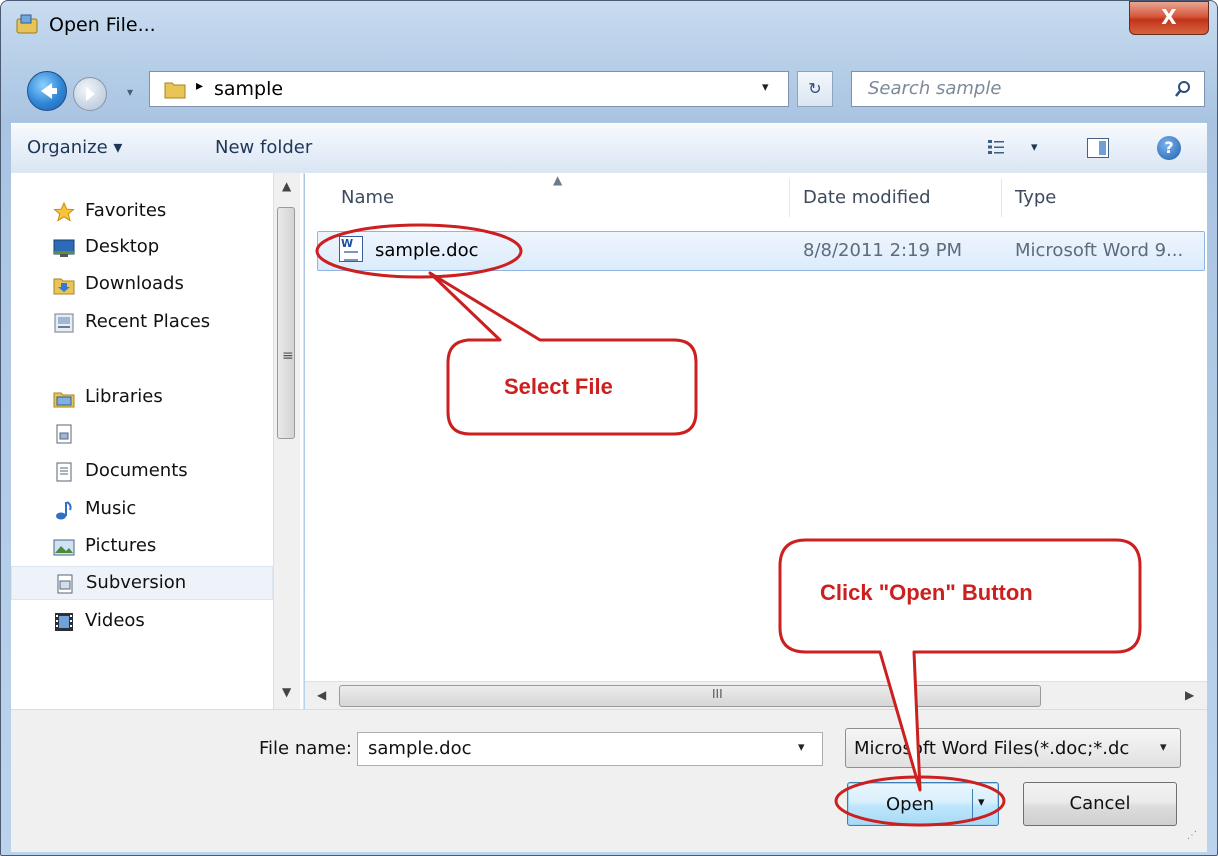 The height and width of the screenshot is (856, 1218). I want to click on address-history-dropdown: ▾, so click(765, 87).